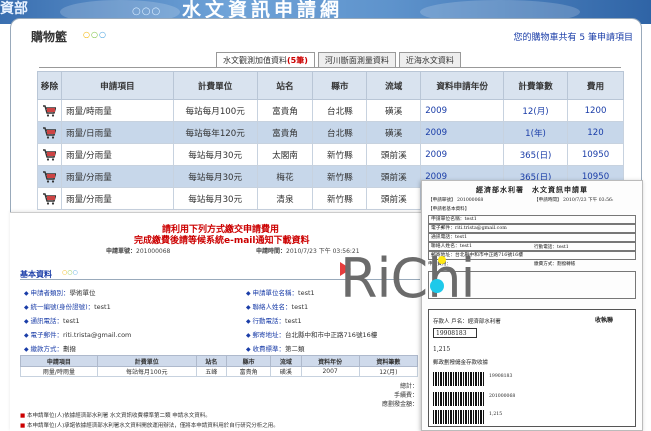 The width and height of the screenshot is (651, 431). I want to click on cell-count: 365(日), so click(535, 154).